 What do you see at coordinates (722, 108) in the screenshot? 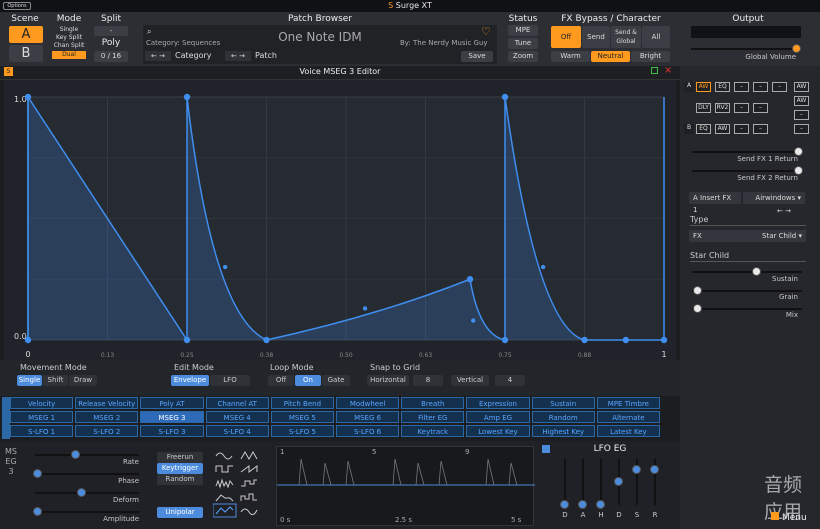
I see `fx-slot-send2: RV2` at bounding box center [722, 108].